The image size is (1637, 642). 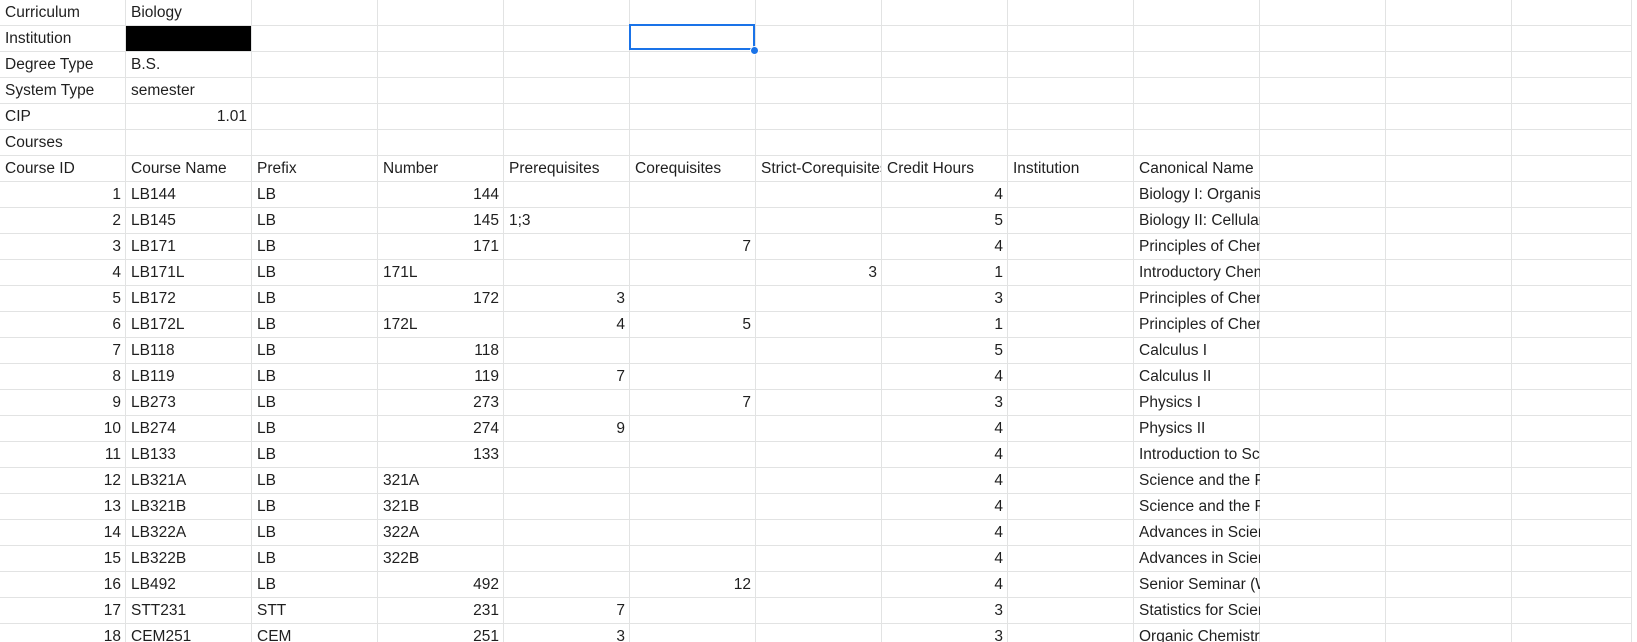 What do you see at coordinates (63, 13) in the screenshot?
I see `metadata-label-curriculum: Curriculum` at bounding box center [63, 13].